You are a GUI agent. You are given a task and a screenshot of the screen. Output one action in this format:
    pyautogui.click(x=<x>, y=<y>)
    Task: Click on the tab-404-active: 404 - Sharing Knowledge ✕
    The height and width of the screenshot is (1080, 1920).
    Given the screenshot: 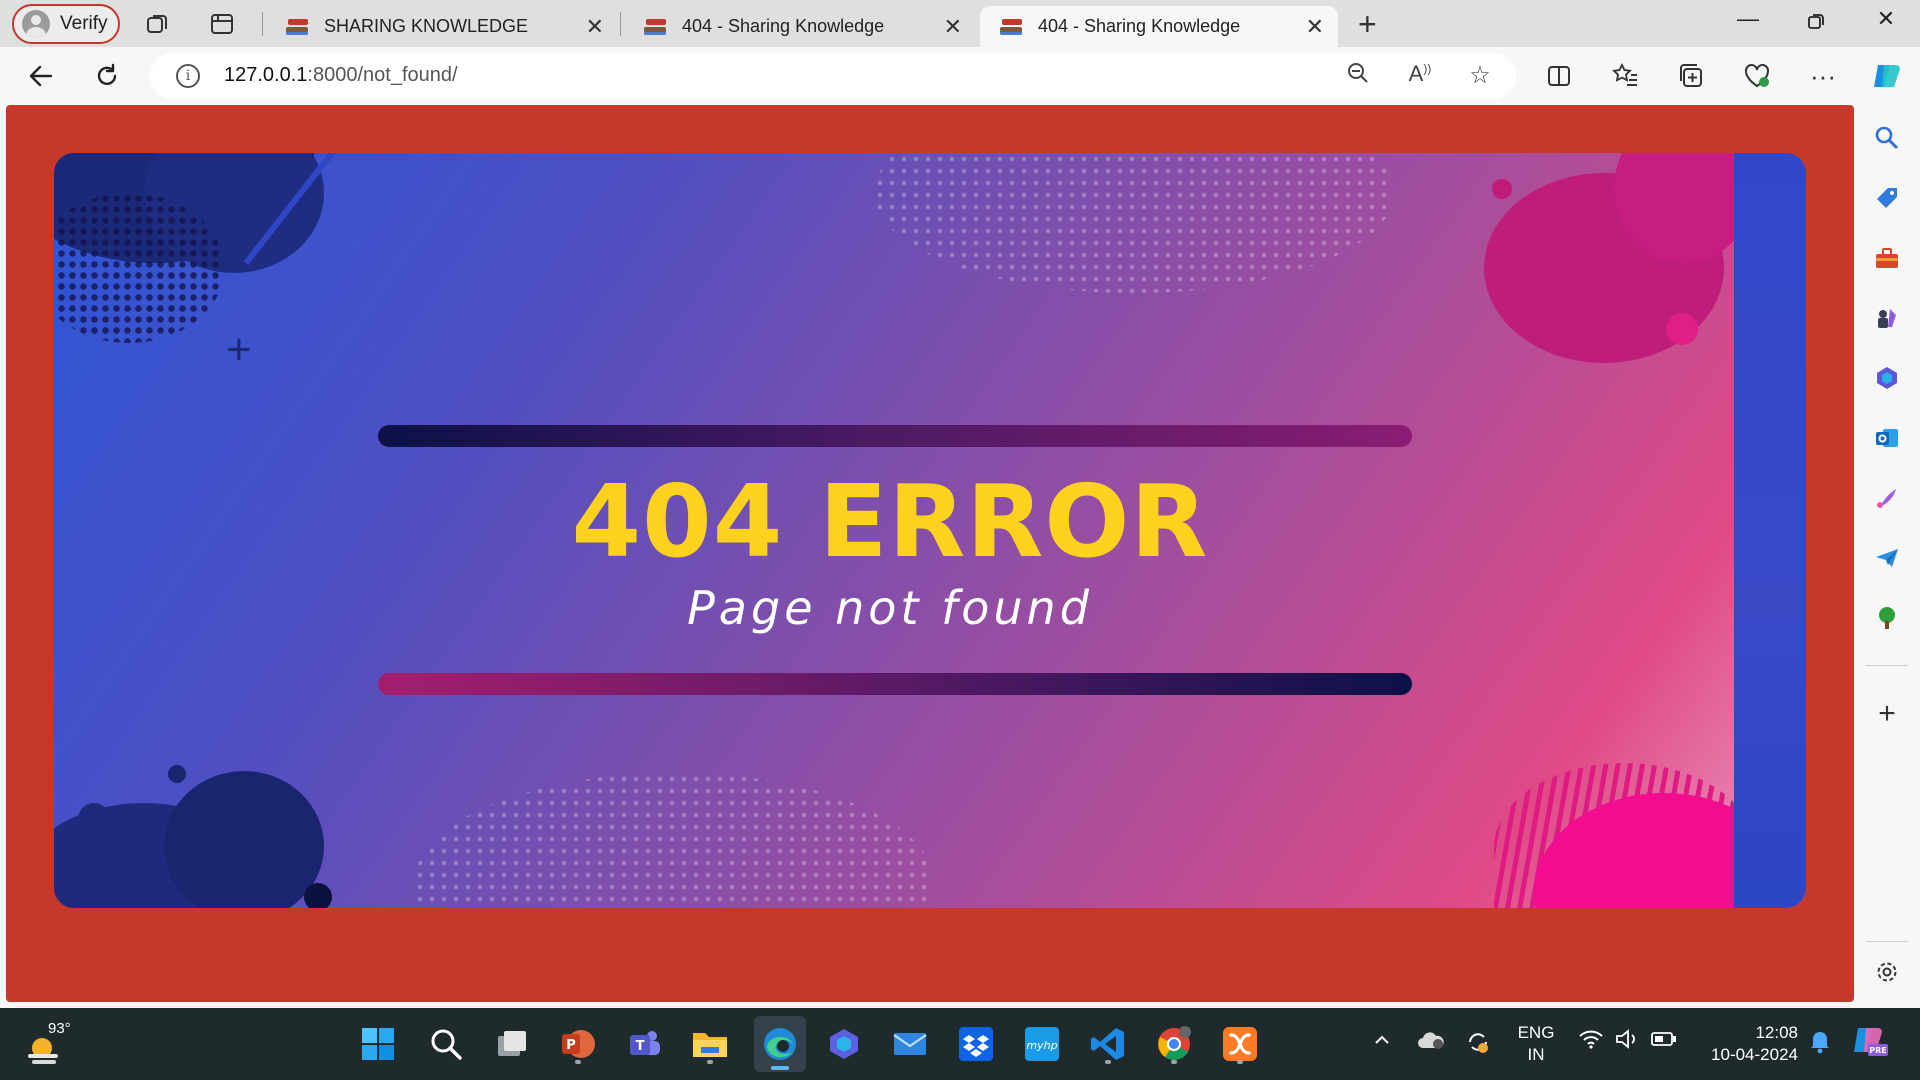 What is the action you would take?
    pyautogui.click(x=1159, y=26)
    